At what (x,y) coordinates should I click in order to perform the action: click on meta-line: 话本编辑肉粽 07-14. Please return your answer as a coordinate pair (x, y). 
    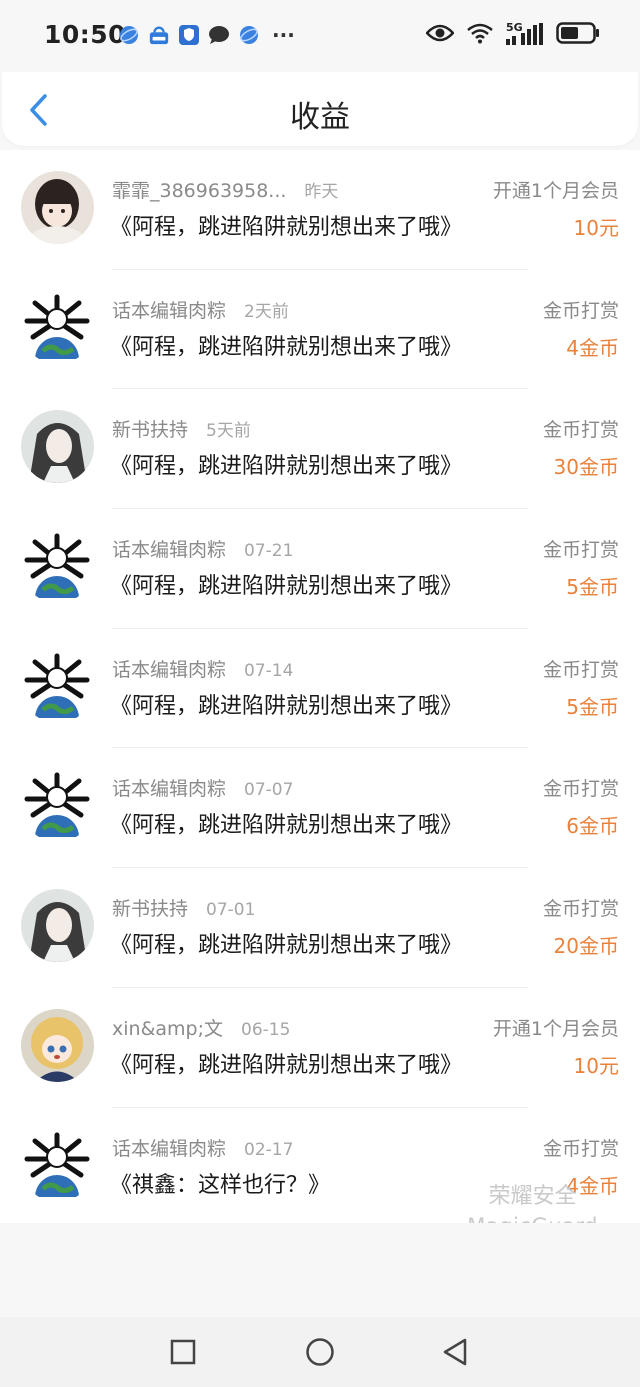
    Looking at the image, I should click on (202, 668).